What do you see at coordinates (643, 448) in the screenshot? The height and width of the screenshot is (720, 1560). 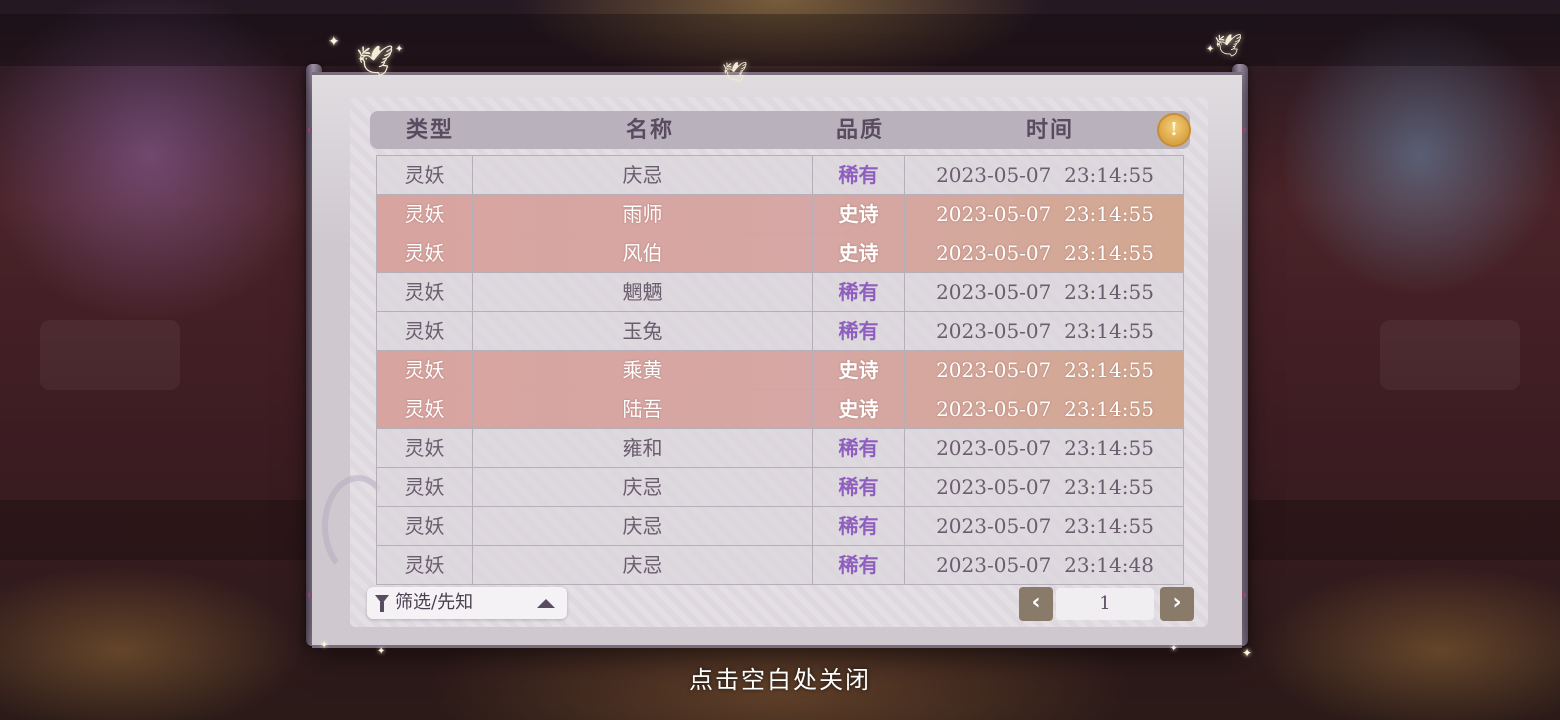 I see `cell-name: 雍和` at bounding box center [643, 448].